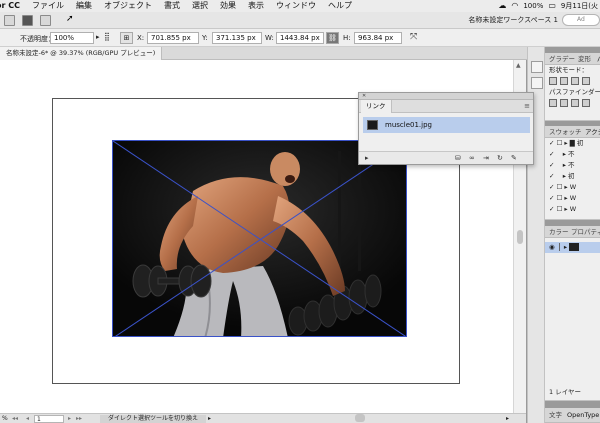 The image size is (600, 423). Describe the element at coordinates (45, 20) in the screenshot. I see `arrange-documents-icon` at that location.